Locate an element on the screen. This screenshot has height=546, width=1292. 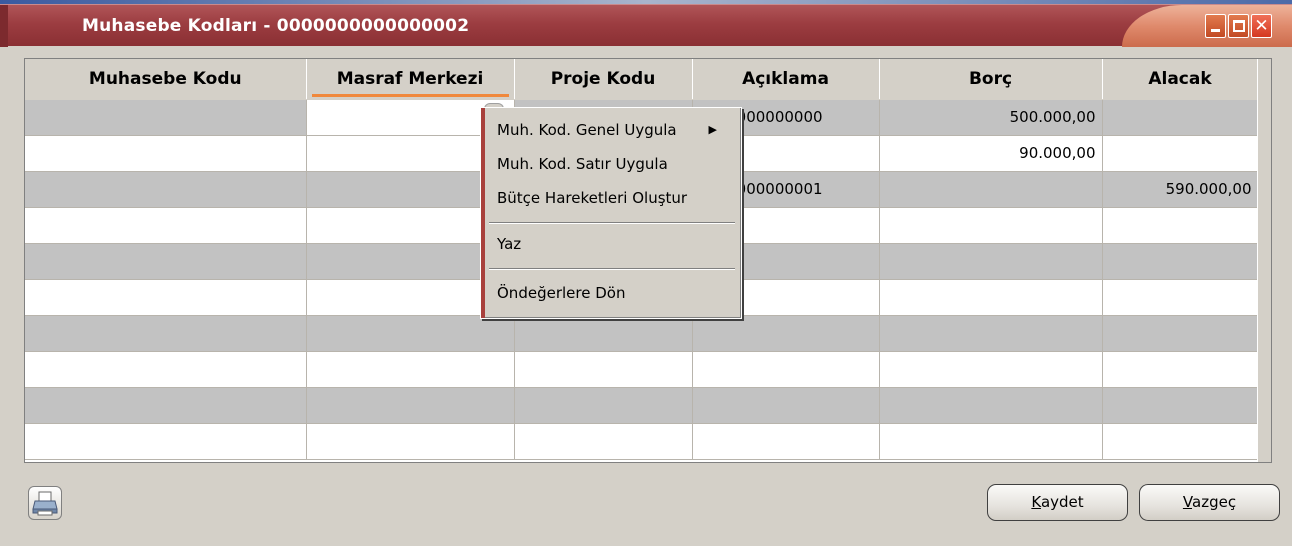
column-header-label: Masraf Merkezi is located at coordinates (410, 78).